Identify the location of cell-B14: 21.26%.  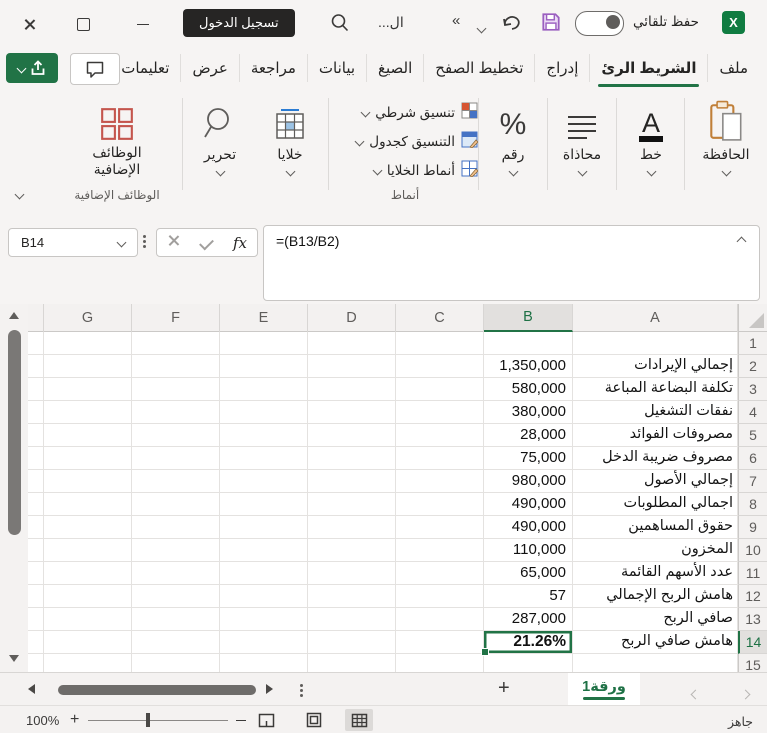
(527, 643).